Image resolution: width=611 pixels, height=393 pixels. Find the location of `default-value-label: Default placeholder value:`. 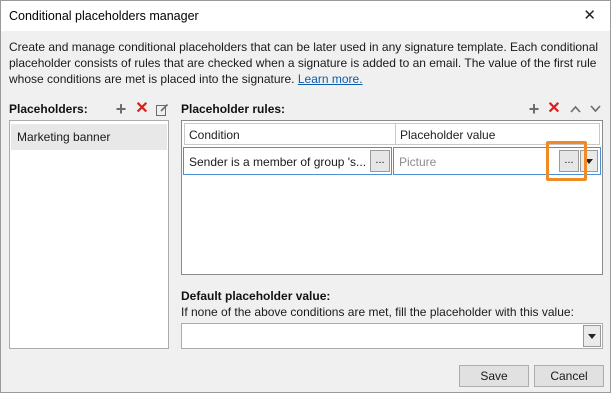

default-value-label: Default placeholder value: is located at coordinates (256, 296).